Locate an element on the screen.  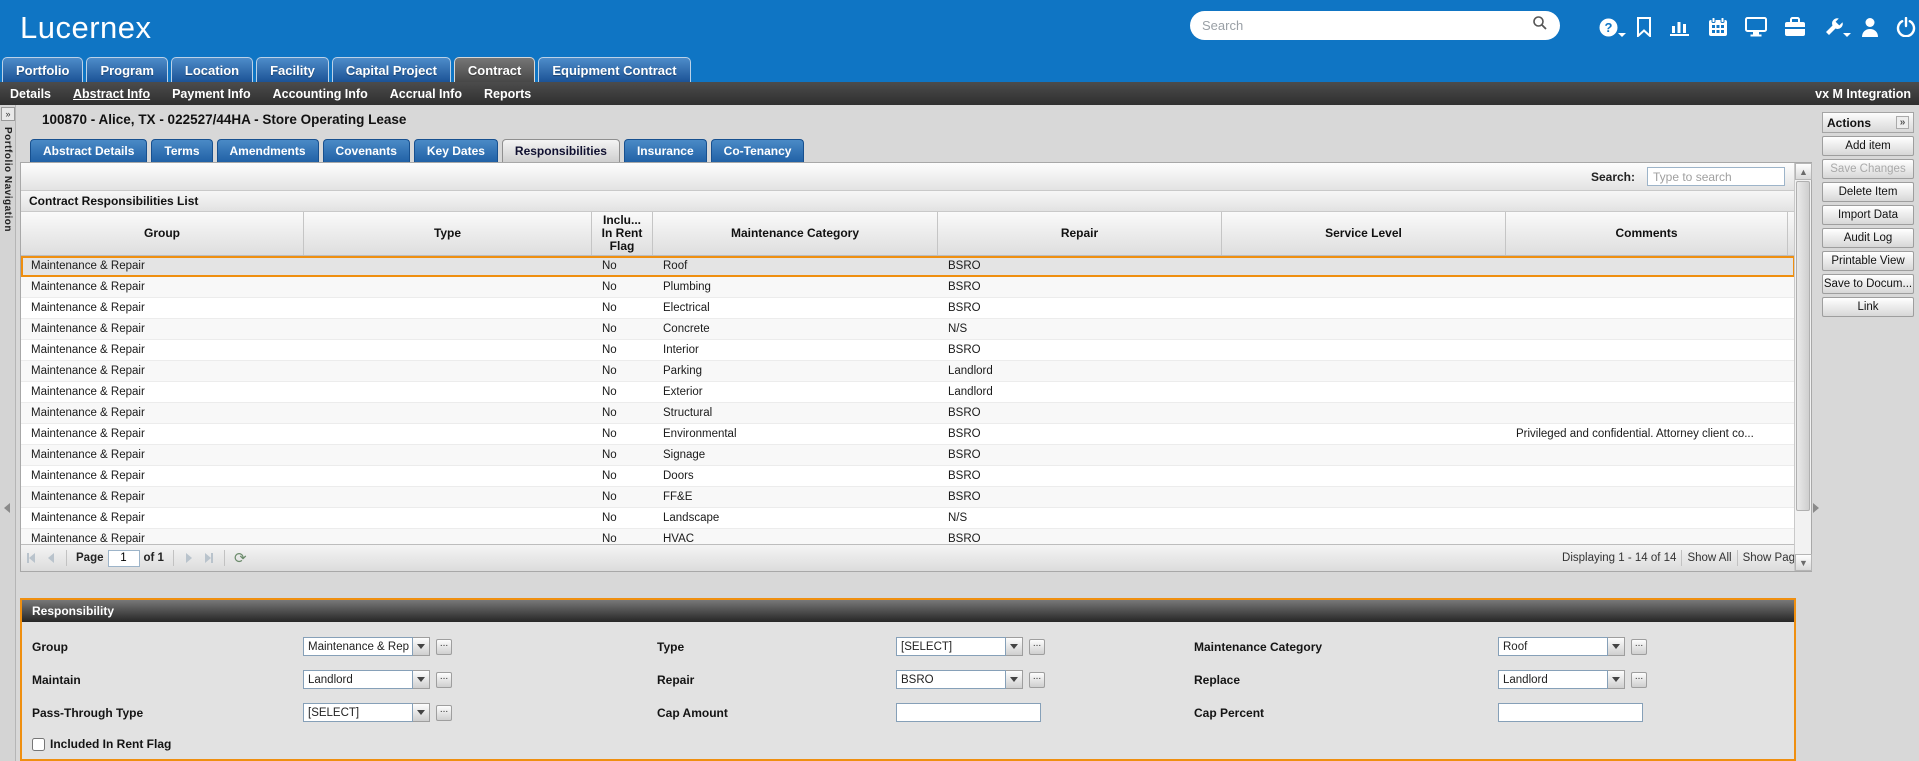
help-dropdown-caret-icon is located at coordinates (1622, 35).